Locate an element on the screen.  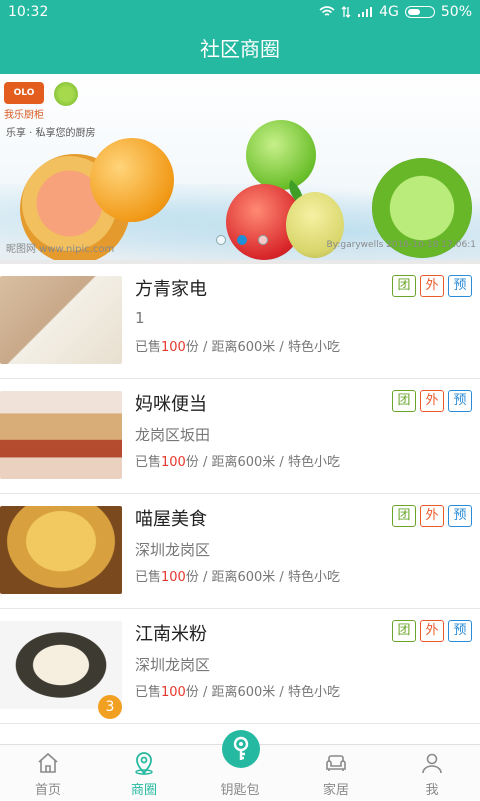
carousel-dot-active is located at coordinates (242, 240).